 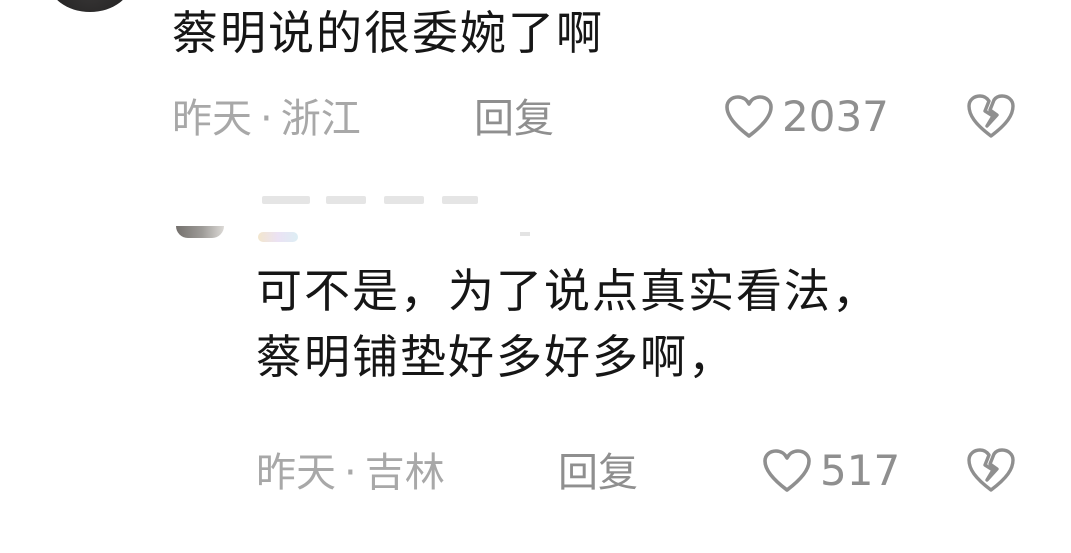 What do you see at coordinates (404, 473) in the screenshot?
I see `comment-location: 吉林` at bounding box center [404, 473].